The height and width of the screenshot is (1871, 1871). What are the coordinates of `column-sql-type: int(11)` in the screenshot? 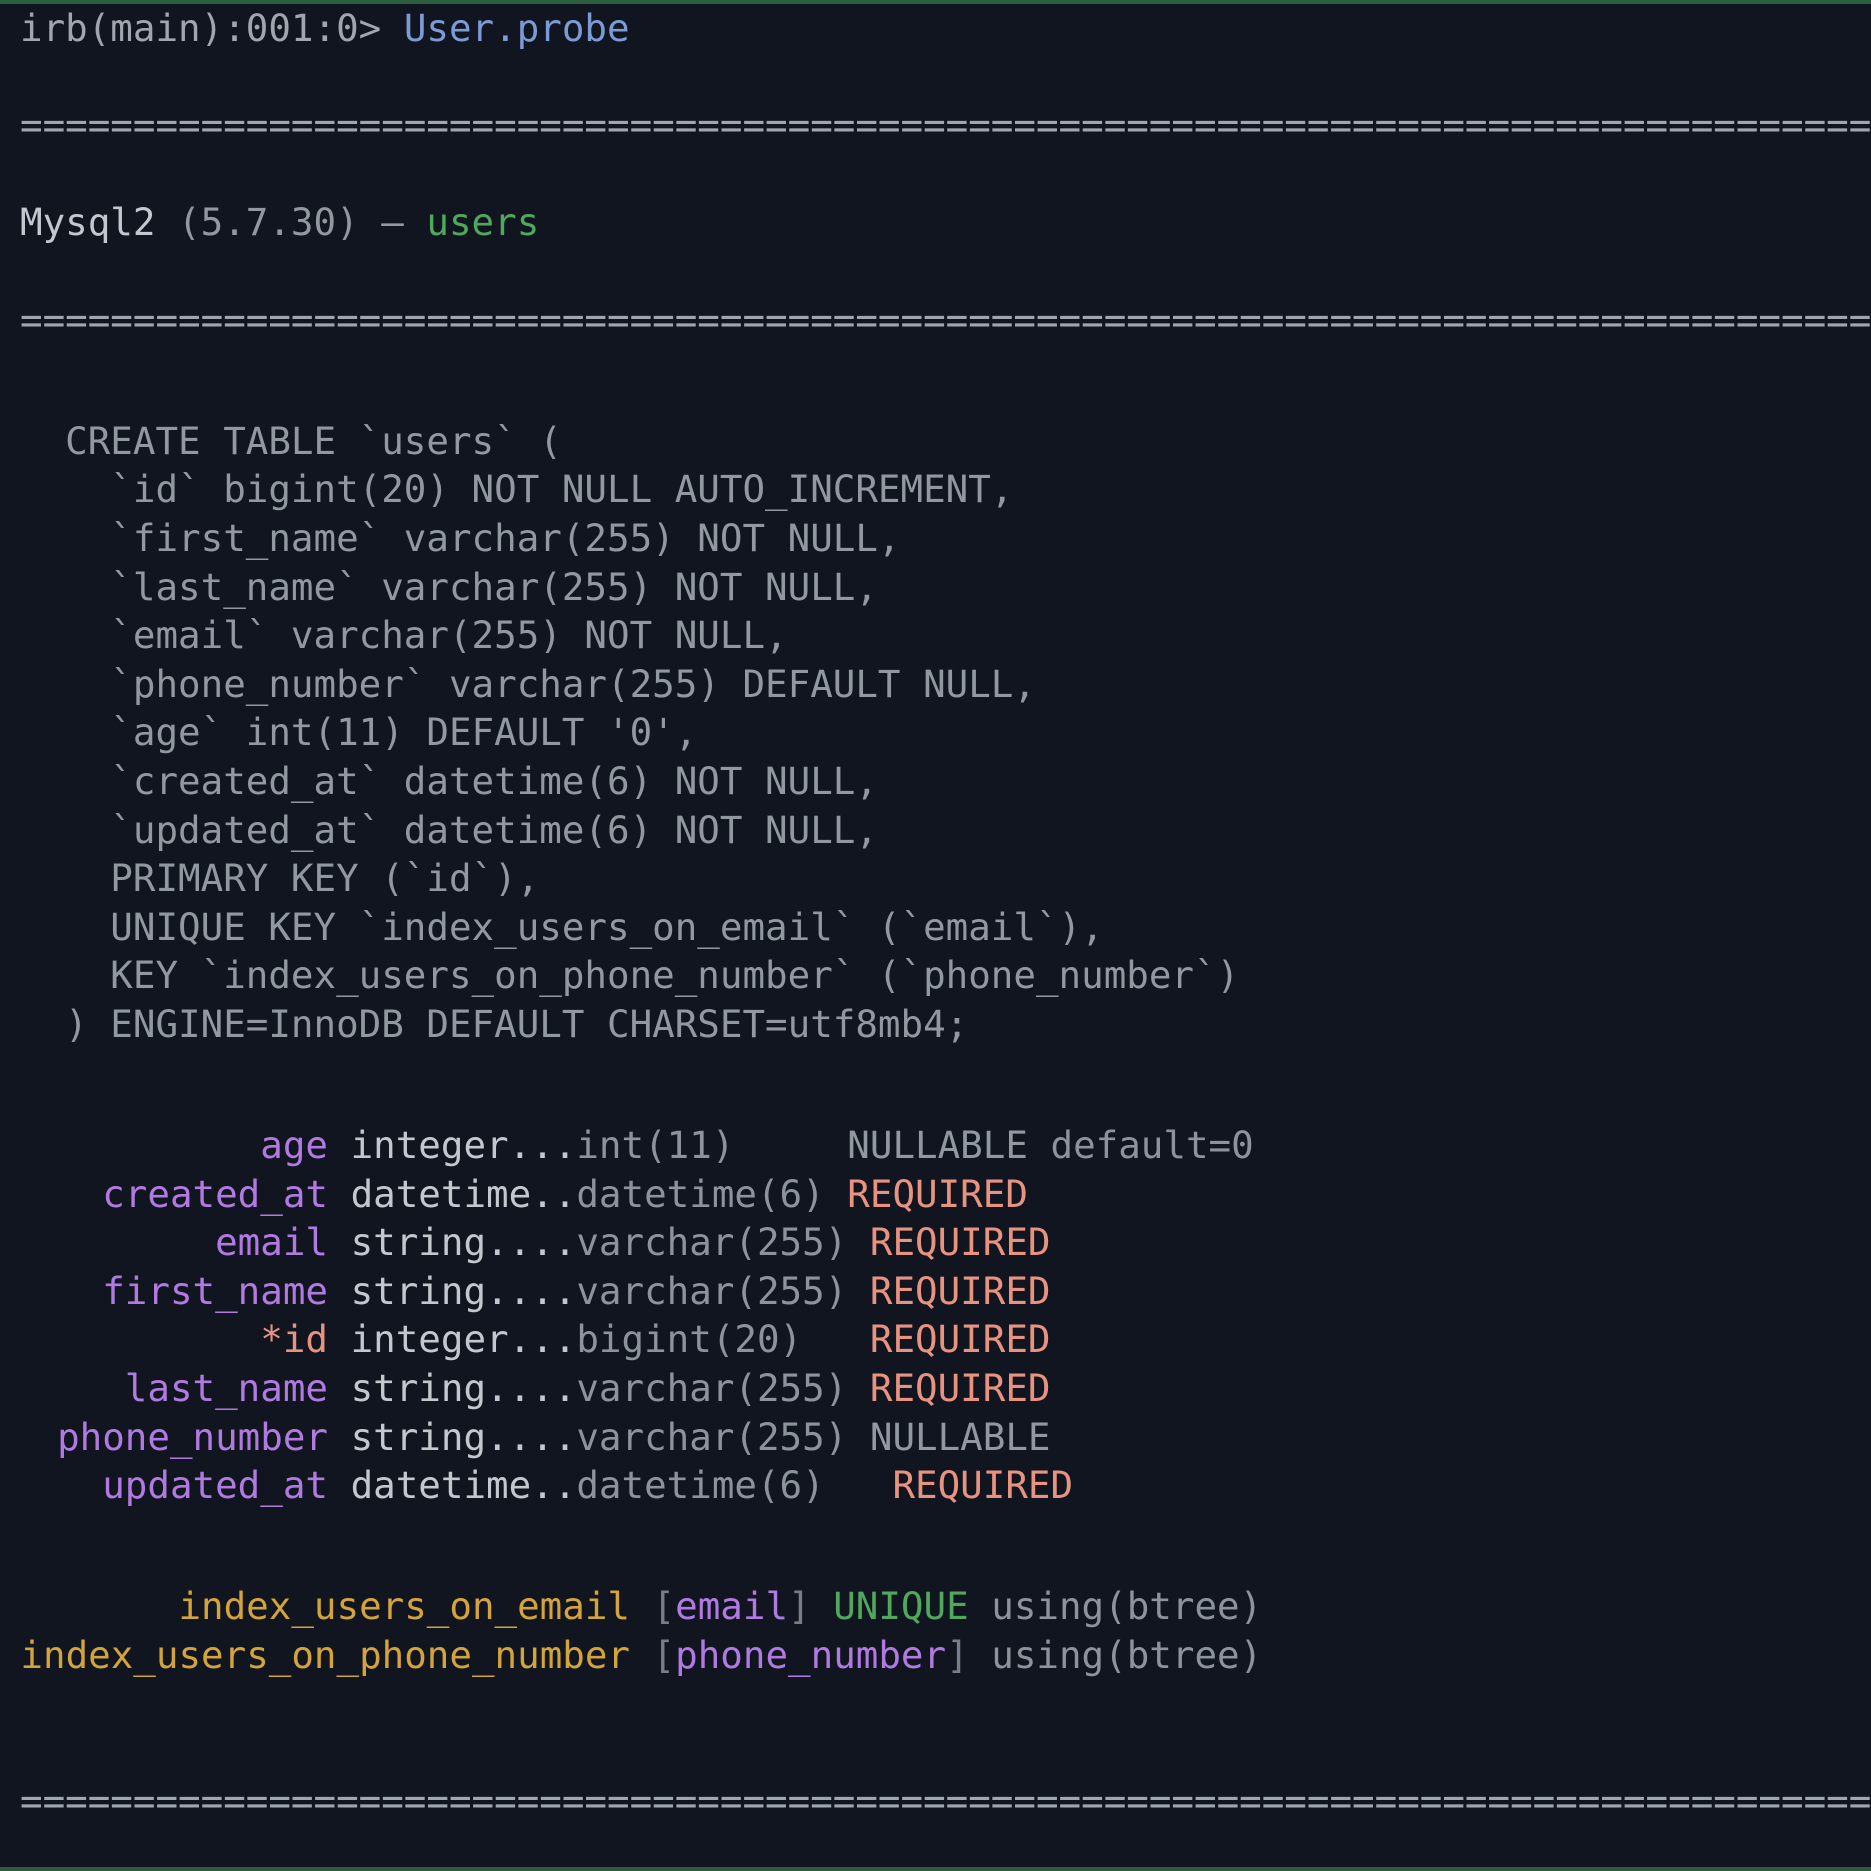 It's located at (655, 1145).